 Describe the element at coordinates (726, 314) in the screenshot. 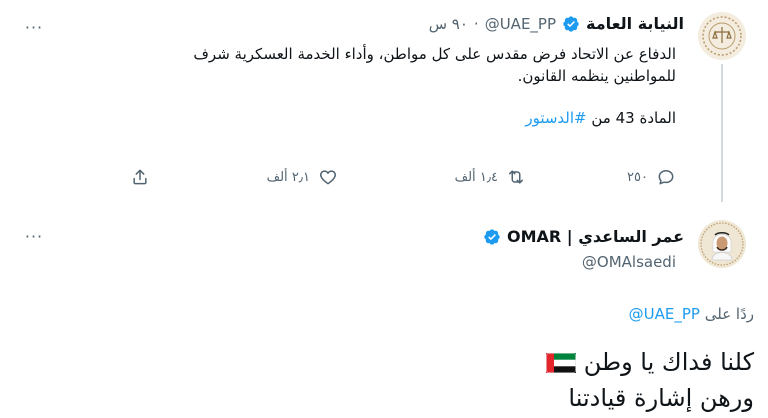

I see `reply-prefix: ردًا على` at that location.